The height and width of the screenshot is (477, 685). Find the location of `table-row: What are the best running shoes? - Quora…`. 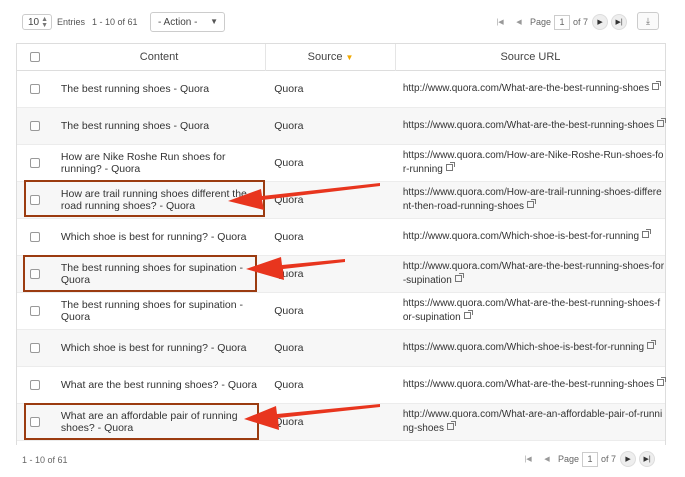

table-row: What are the best running shoes? - Quora… is located at coordinates (342, 385).